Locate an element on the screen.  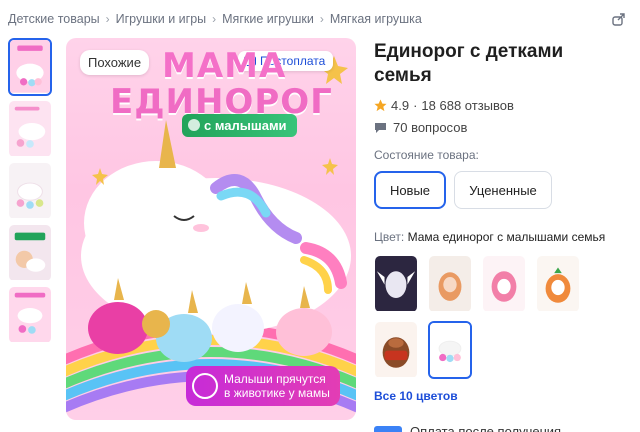
color-value: Мама единорог с малышами семья is located at coordinates (506, 237).